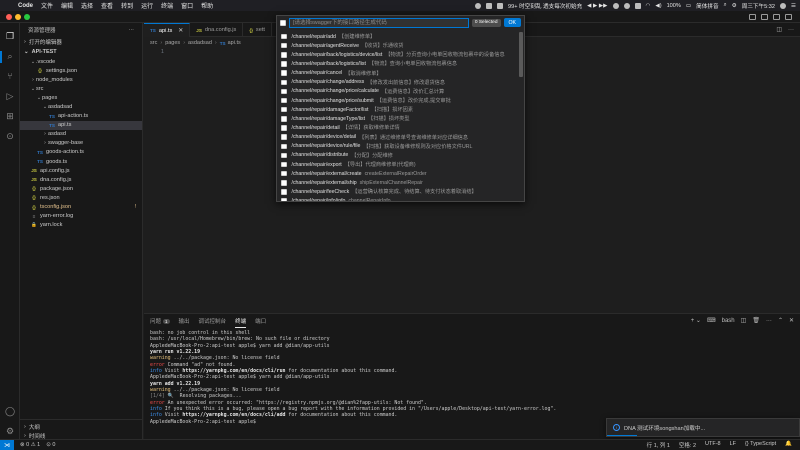 The height and width of the screenshot is (450, 800). Describe the element at coordinates (153, 43) in the screenshot. I see `breadcrumb-item: src` at that location.